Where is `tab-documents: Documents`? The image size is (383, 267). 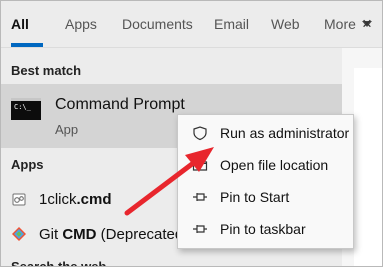
tab-documents: Documents is located at coordinates (157, 24).